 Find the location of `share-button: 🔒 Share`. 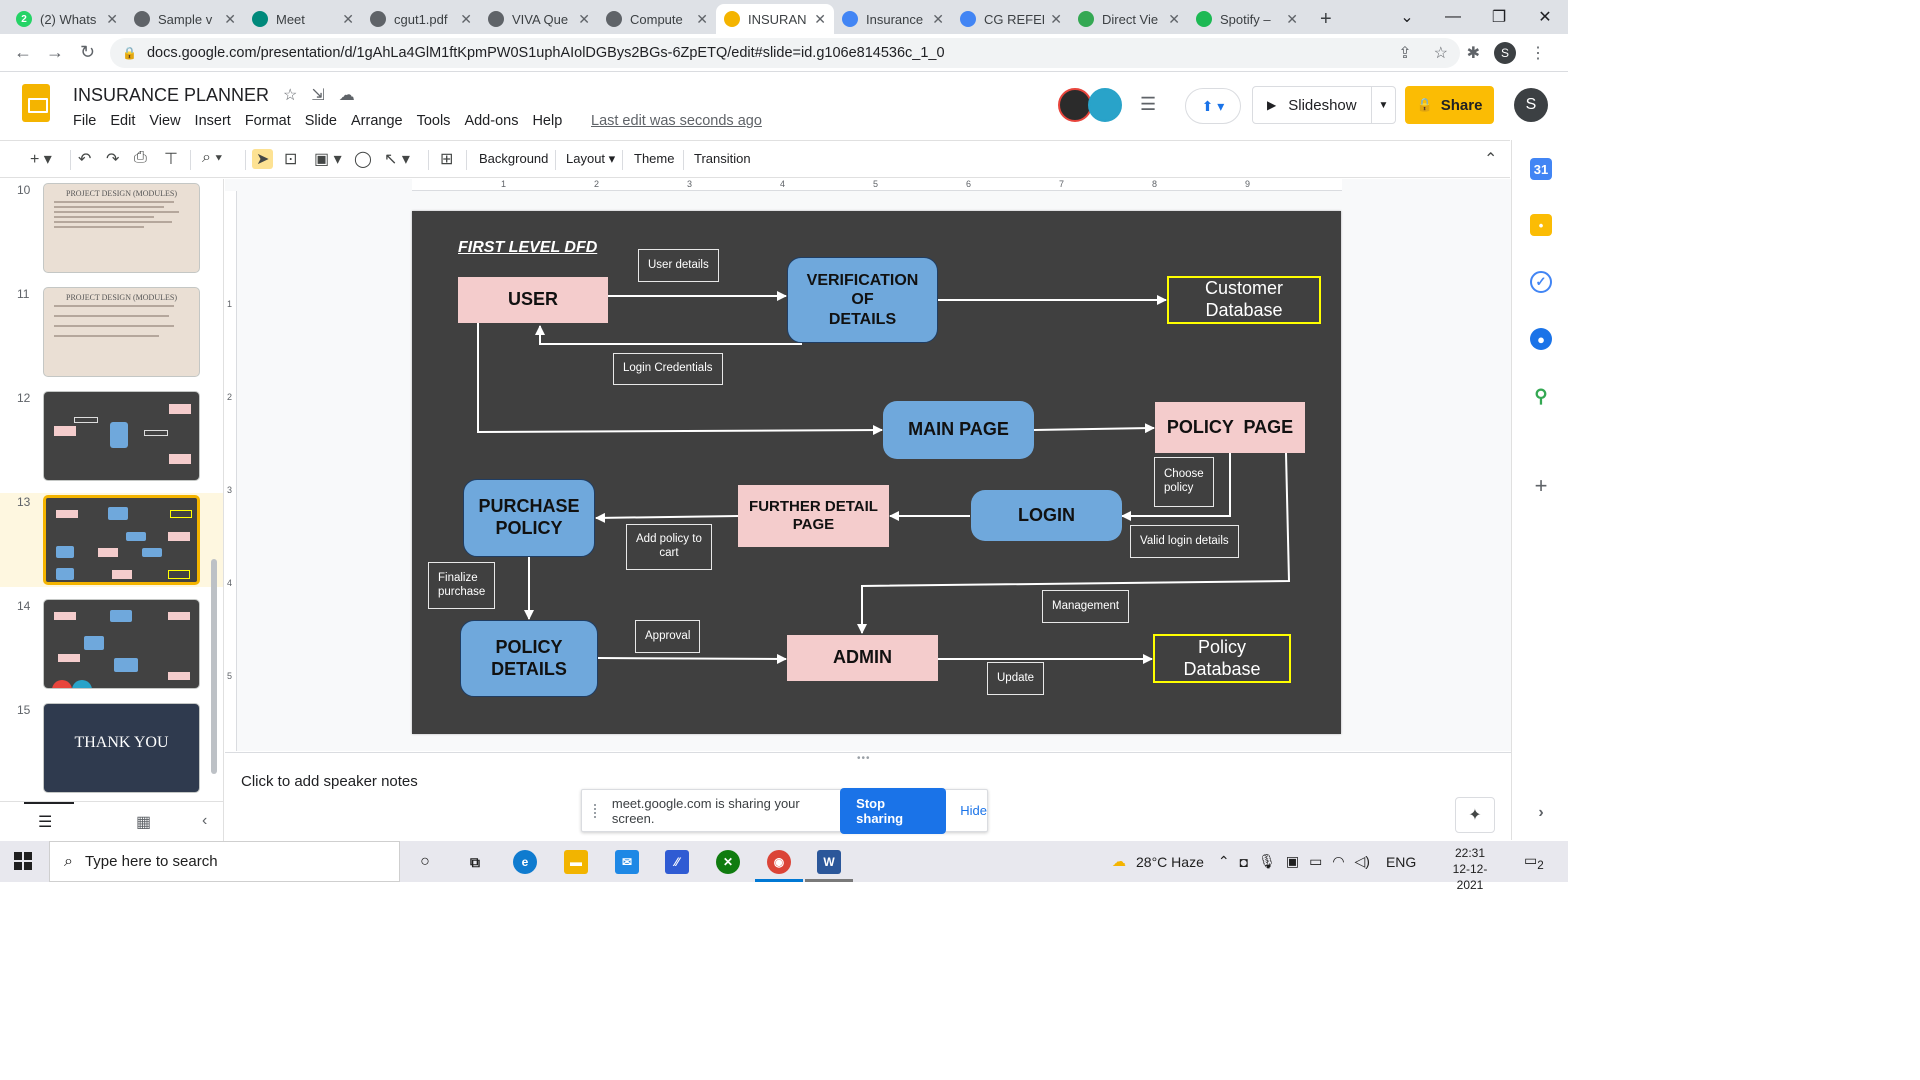

share-button: 🔒 Share is located at coordinates (1449, 105).